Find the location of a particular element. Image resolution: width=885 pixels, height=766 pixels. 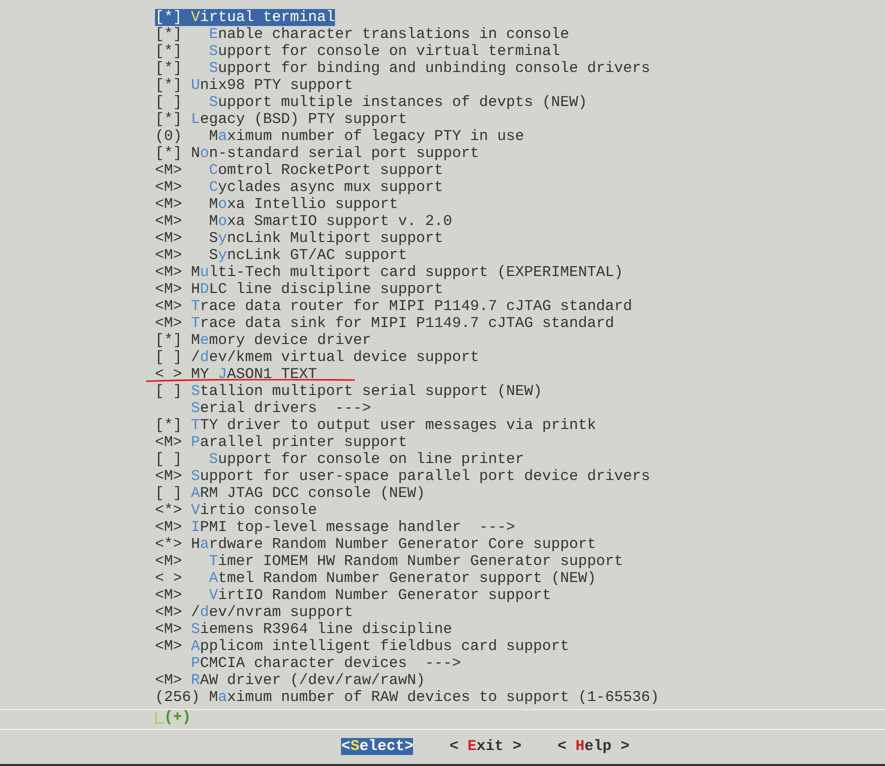

menu-item: Serial drivers ---> is located at coordinates (281, 408).